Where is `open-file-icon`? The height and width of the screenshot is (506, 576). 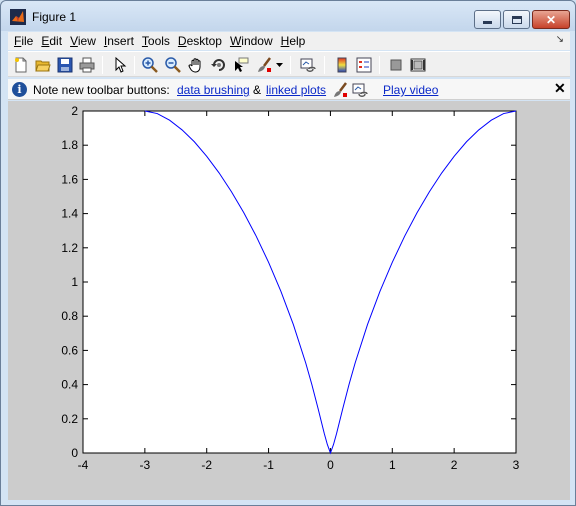
open-file-icon is located at coordinates (43, 65).